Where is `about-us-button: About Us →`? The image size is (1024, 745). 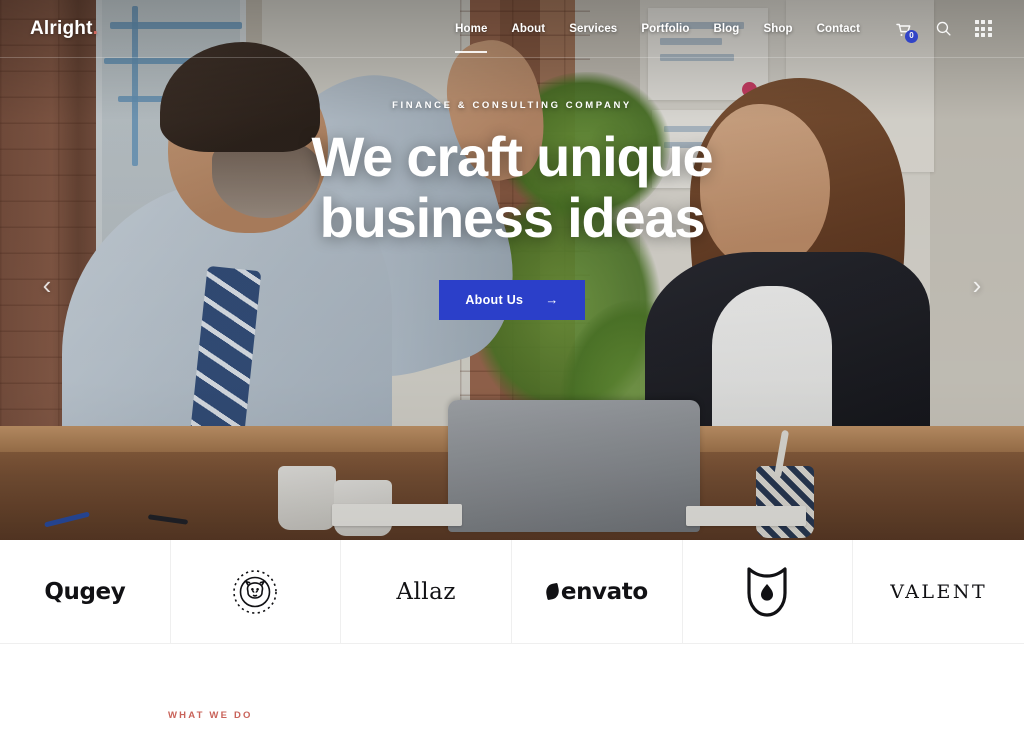 about-us-button: About Us → is located at coordinates (512, 299).